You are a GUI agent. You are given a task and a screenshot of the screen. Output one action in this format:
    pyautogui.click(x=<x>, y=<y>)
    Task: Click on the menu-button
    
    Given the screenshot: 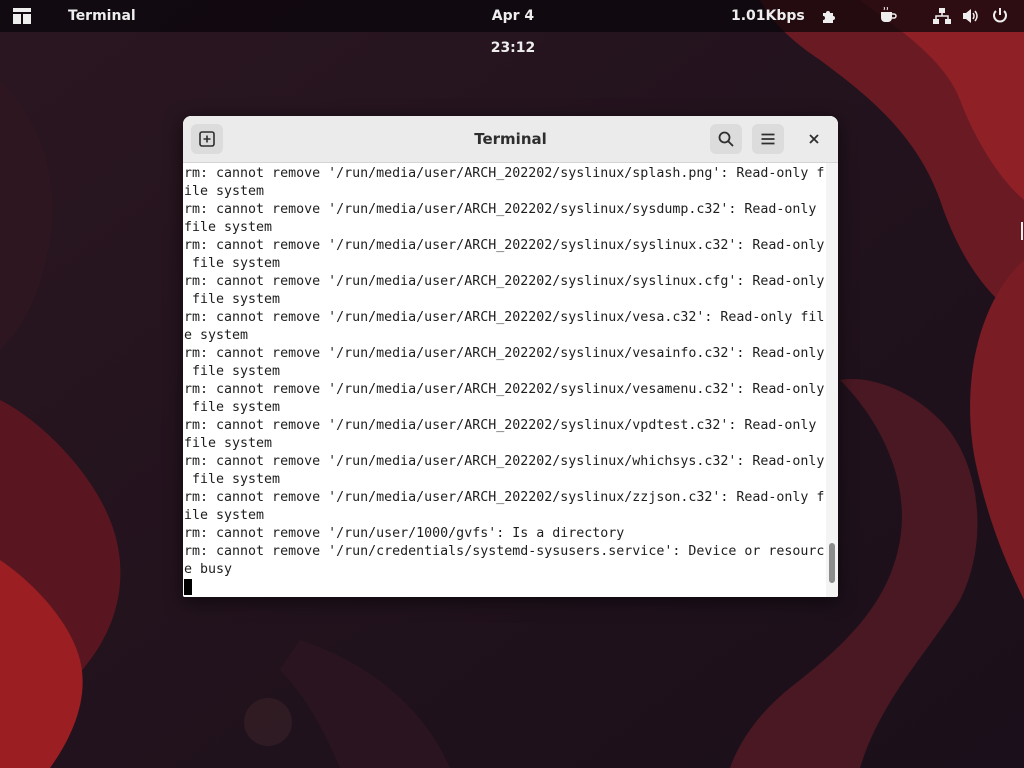 What is the action you would take?
    pyautogui.click(x=768, y=139)
    